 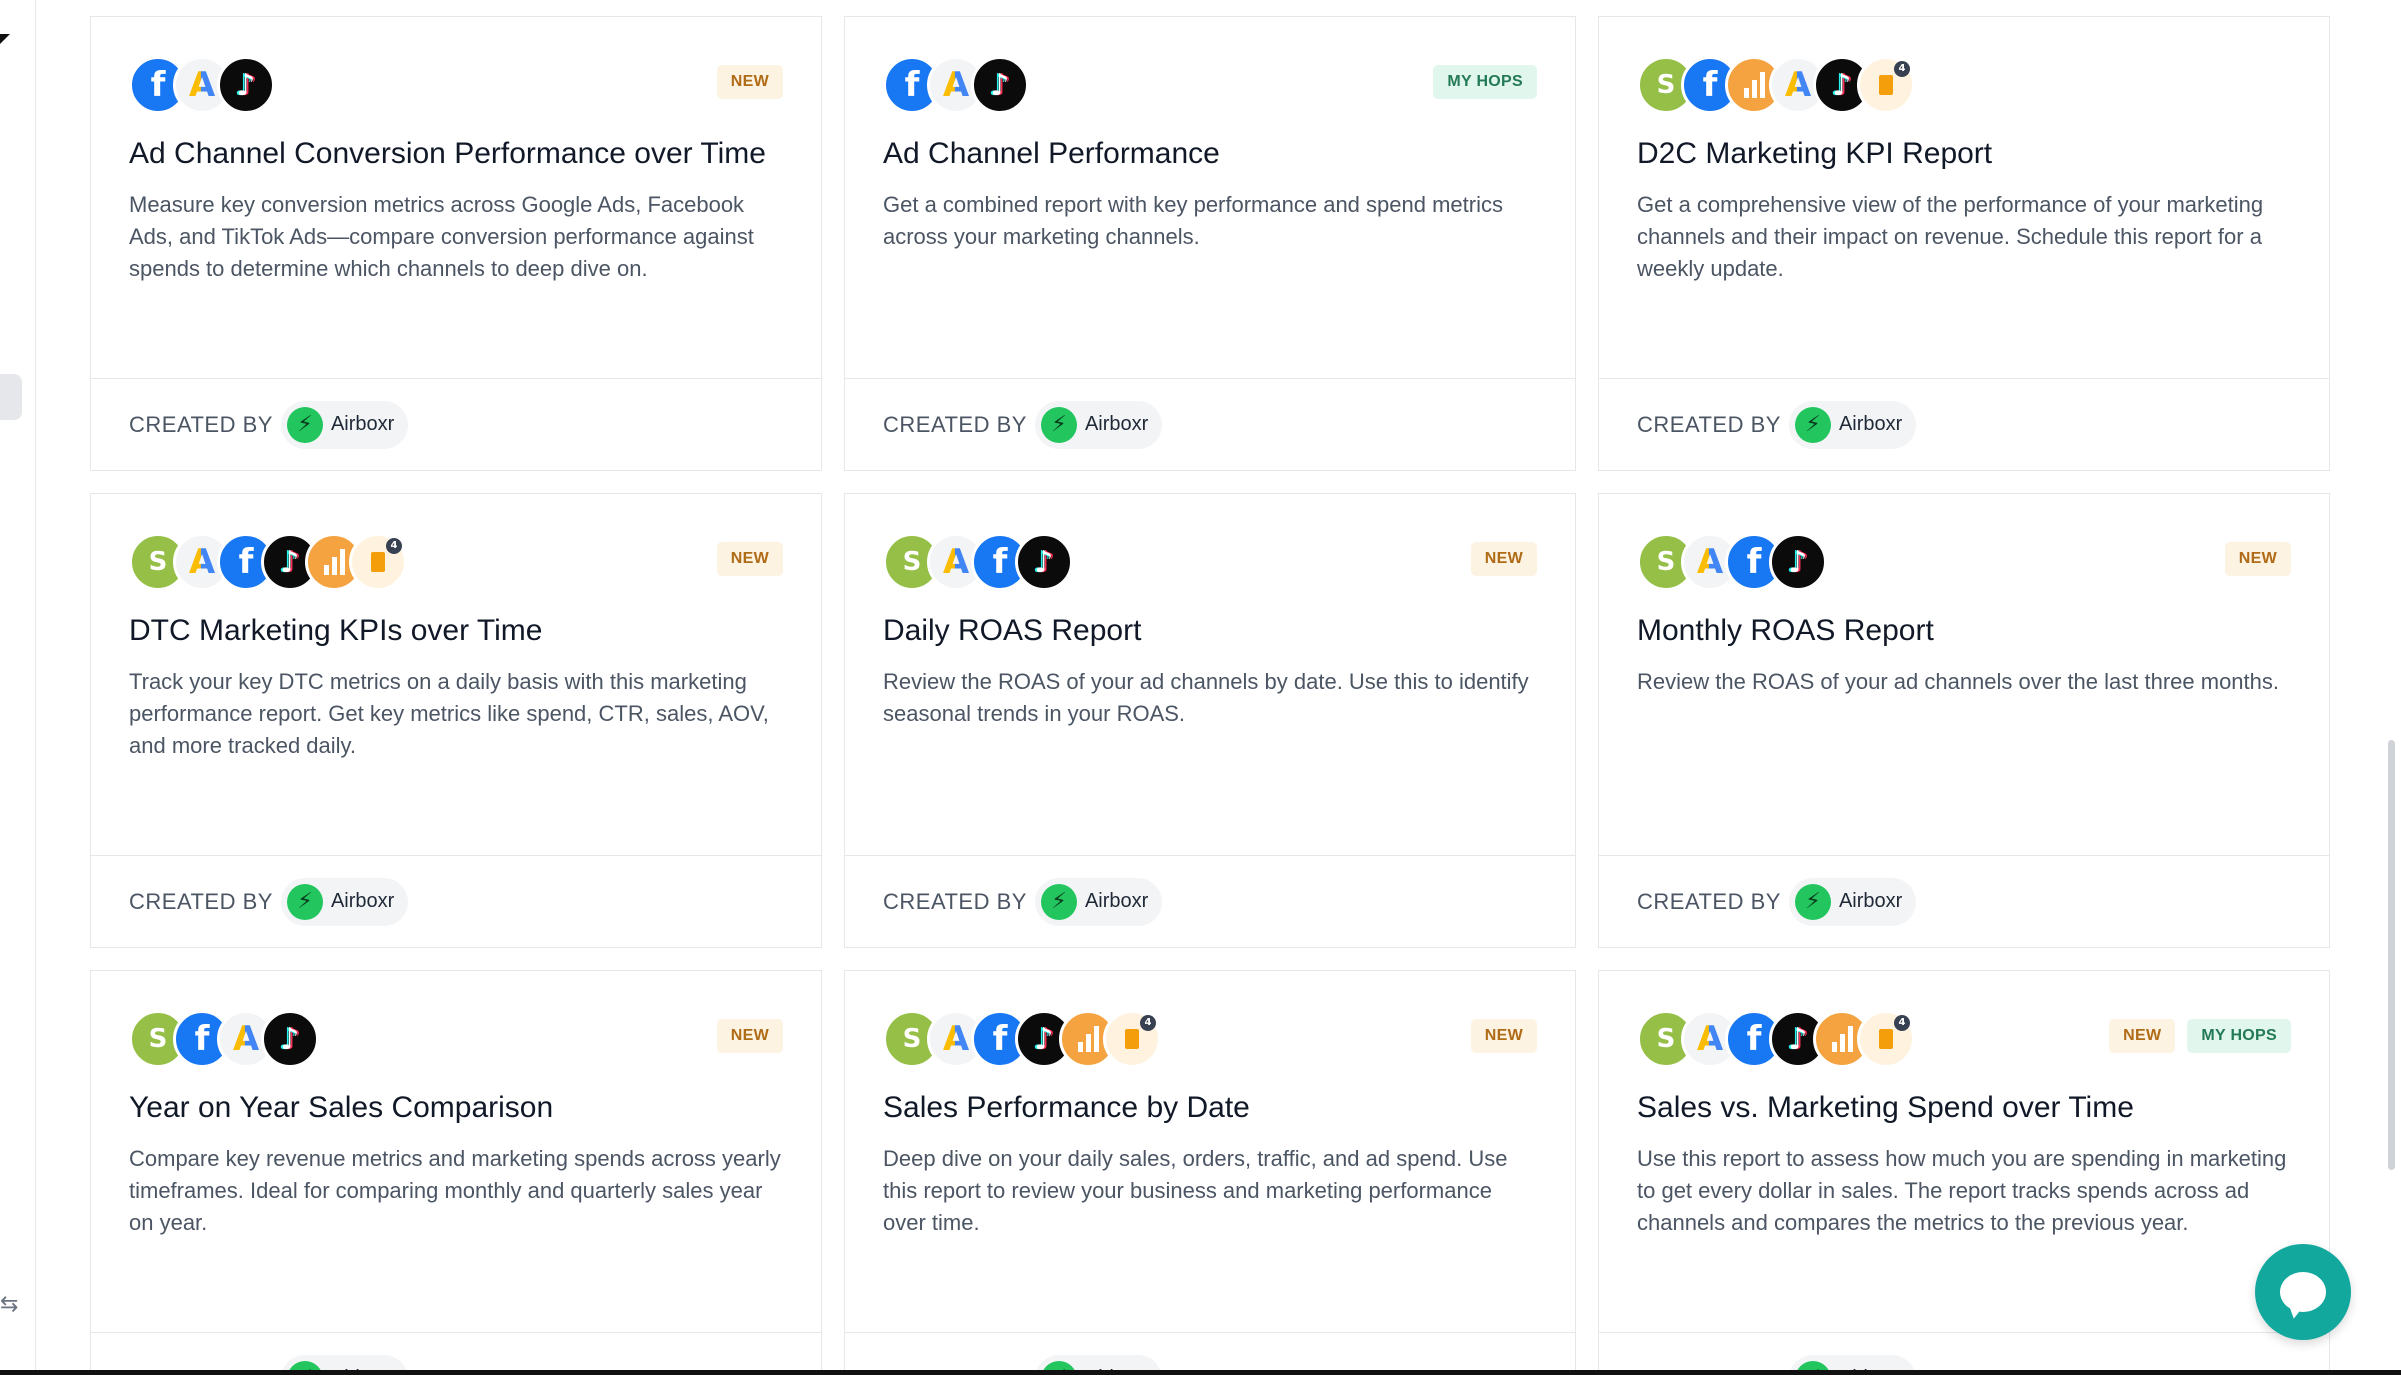 What do you see at coordinates (11, 397) in the screenshot?
I see `sidebar-active-indicator` at bounding box center [11, 397].